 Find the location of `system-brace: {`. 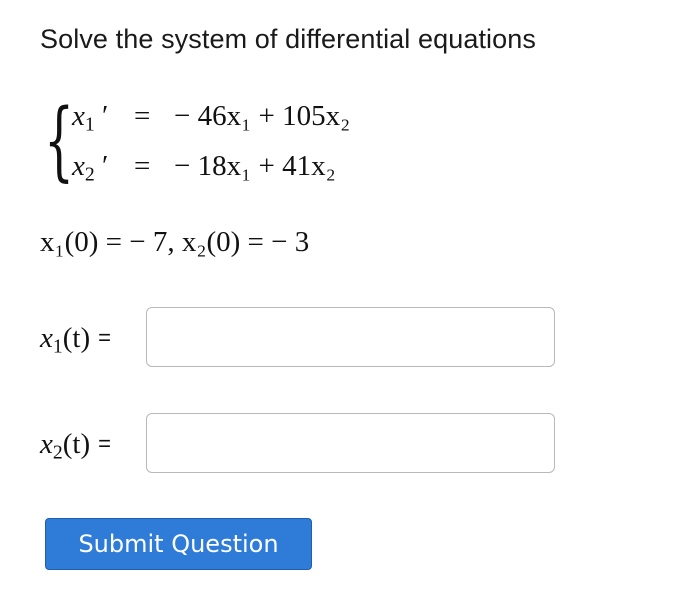

system-brace: { is located at coordinates (59, 141).